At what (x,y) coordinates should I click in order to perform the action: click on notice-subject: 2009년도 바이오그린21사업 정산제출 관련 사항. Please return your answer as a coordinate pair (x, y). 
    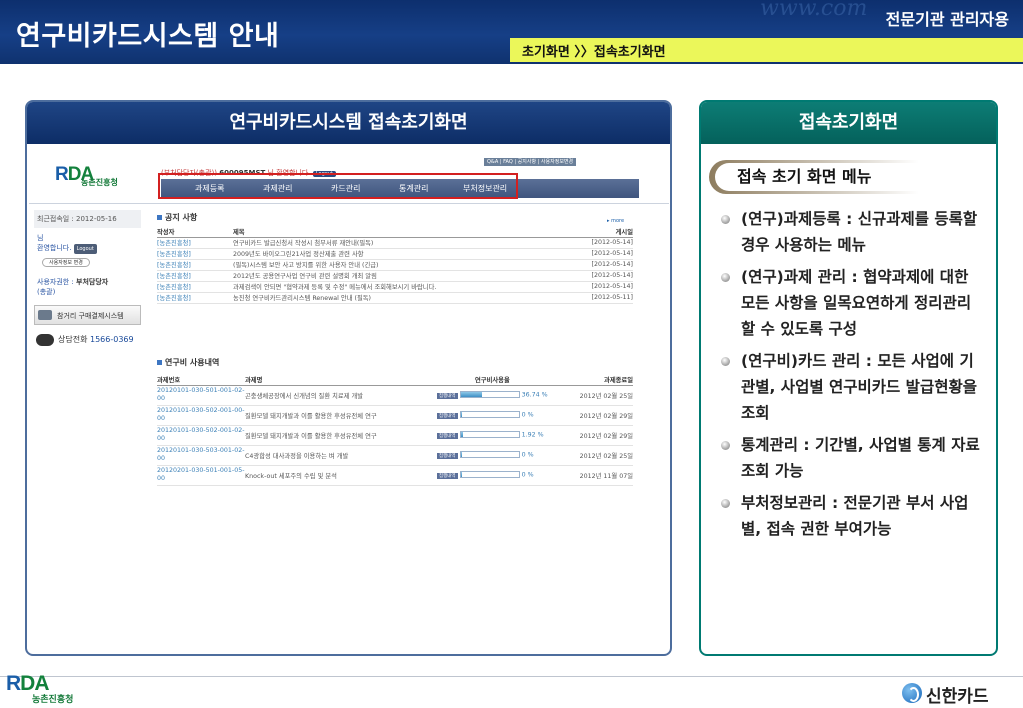
    Looking at the image, I should click on (398, 254).